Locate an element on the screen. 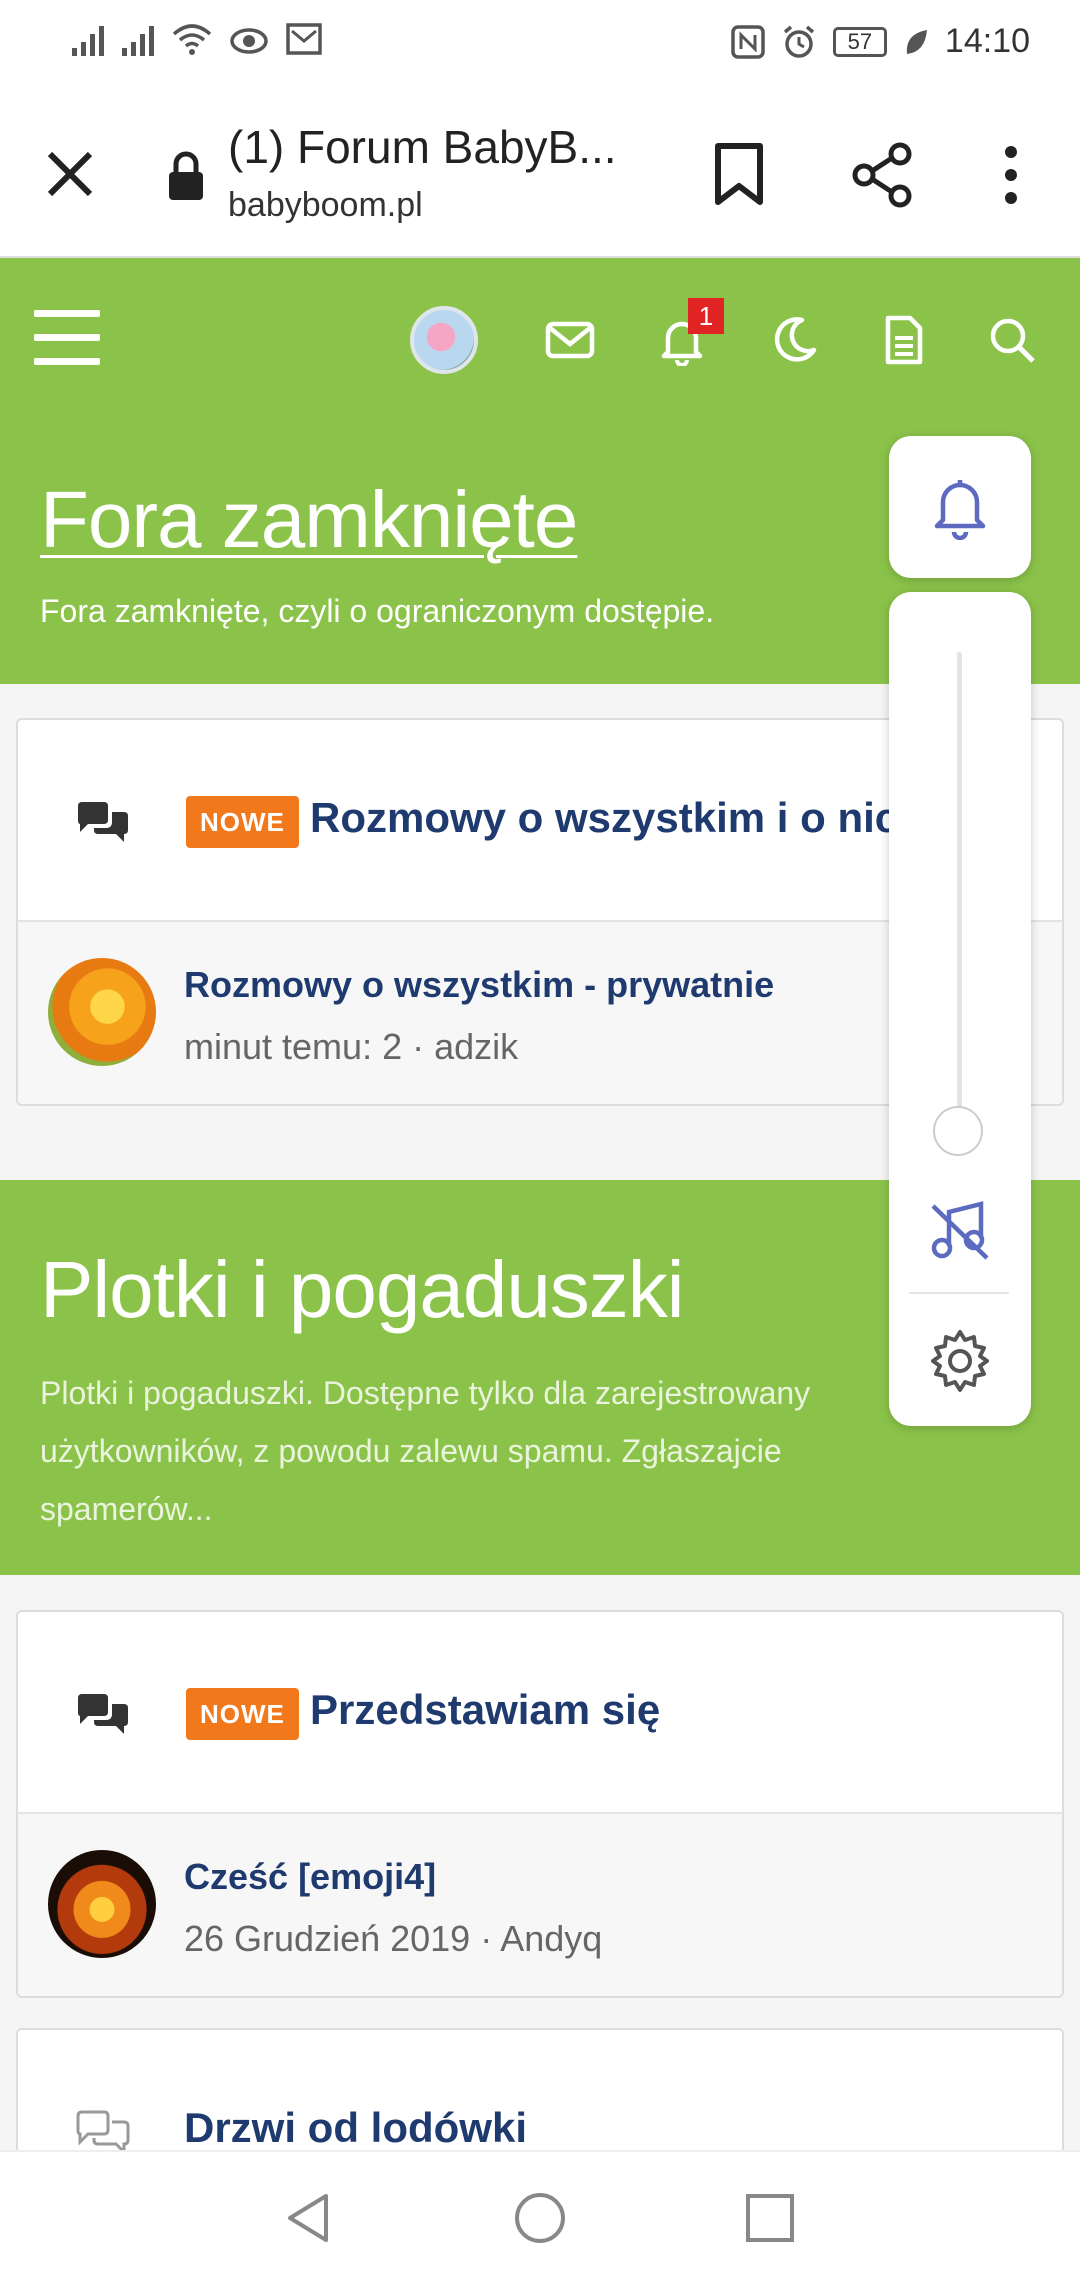  battery-icon: 57 is located at coordinates (859, 41).